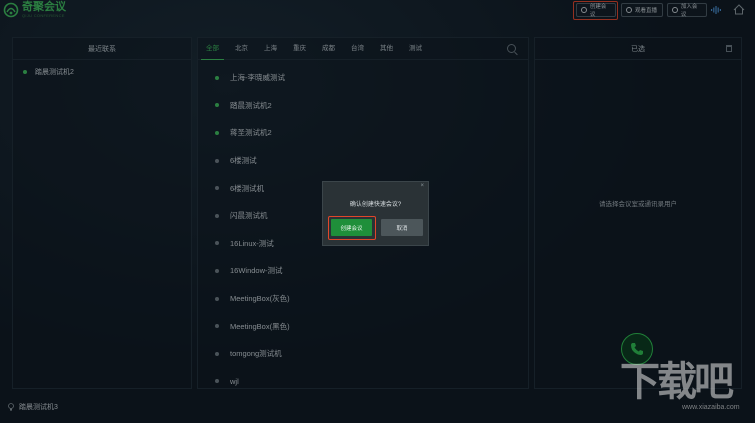 This screenshot has height=423, width=755. I want to click on dialog-message: 确认创建快速会议?, so click(375, 205).